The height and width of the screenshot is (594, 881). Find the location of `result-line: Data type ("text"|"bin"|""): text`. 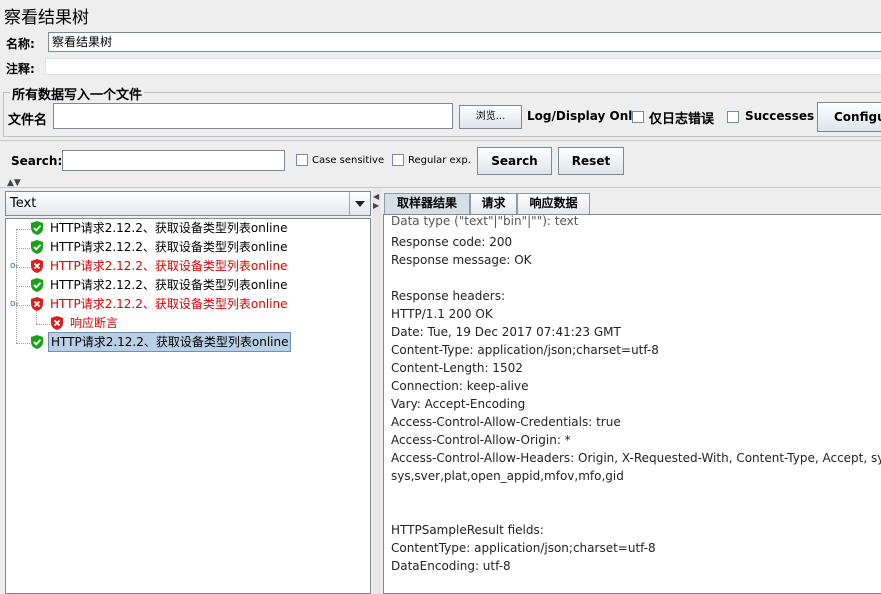

result-line: Data type ("text"|"bin"|""): text is located at coordinates (485, 221).